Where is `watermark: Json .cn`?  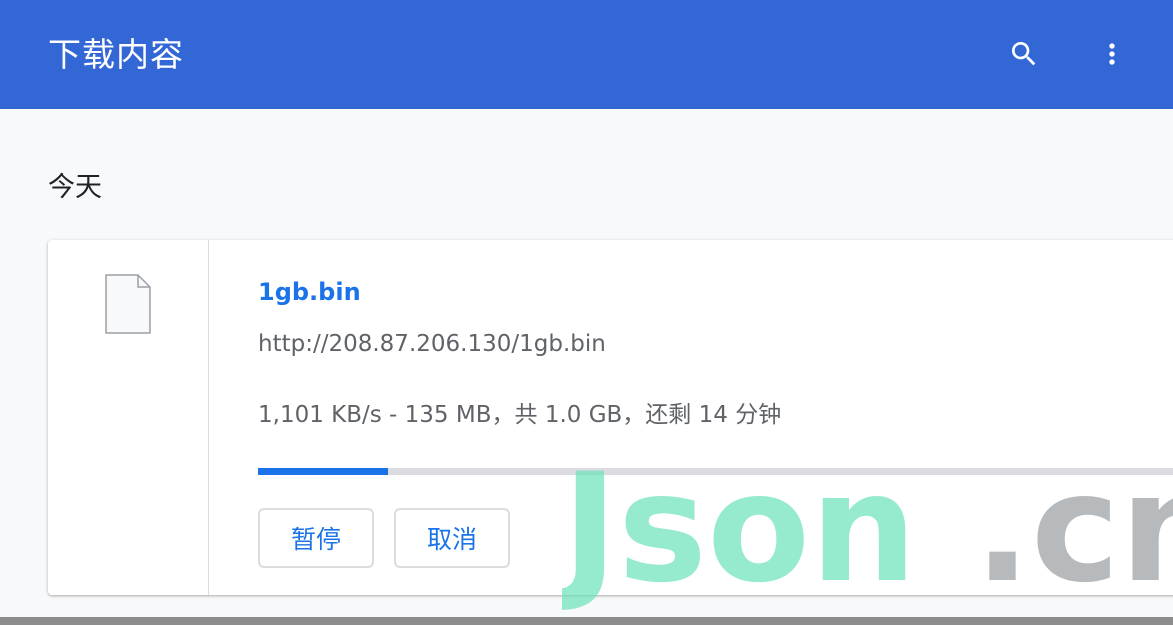 watermark: Json .cn is located at coordinates (867, 537).